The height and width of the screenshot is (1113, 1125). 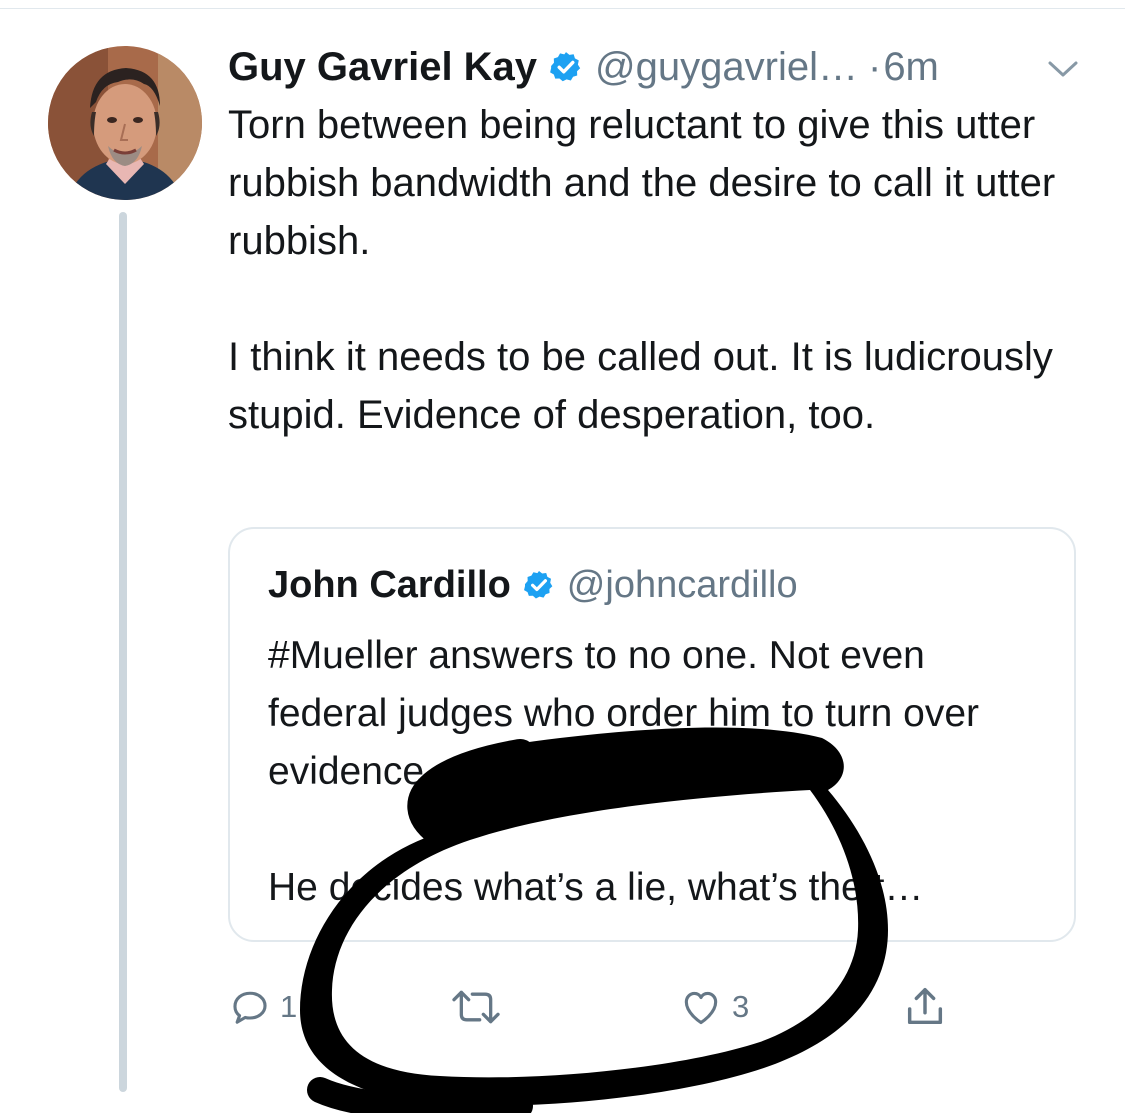 I want to click on heart-icon, so click(x=701, y=1008).